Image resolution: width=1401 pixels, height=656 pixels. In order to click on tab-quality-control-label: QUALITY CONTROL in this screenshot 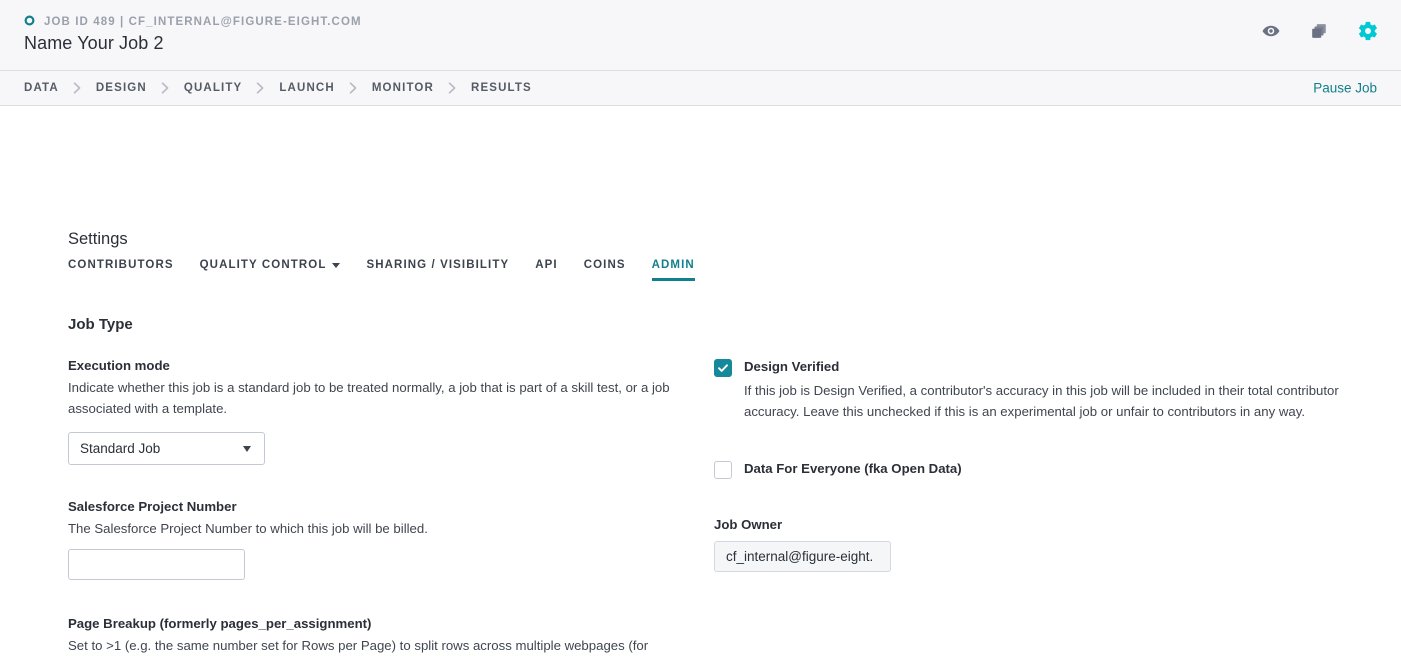, I will do `click(263, 265)`.